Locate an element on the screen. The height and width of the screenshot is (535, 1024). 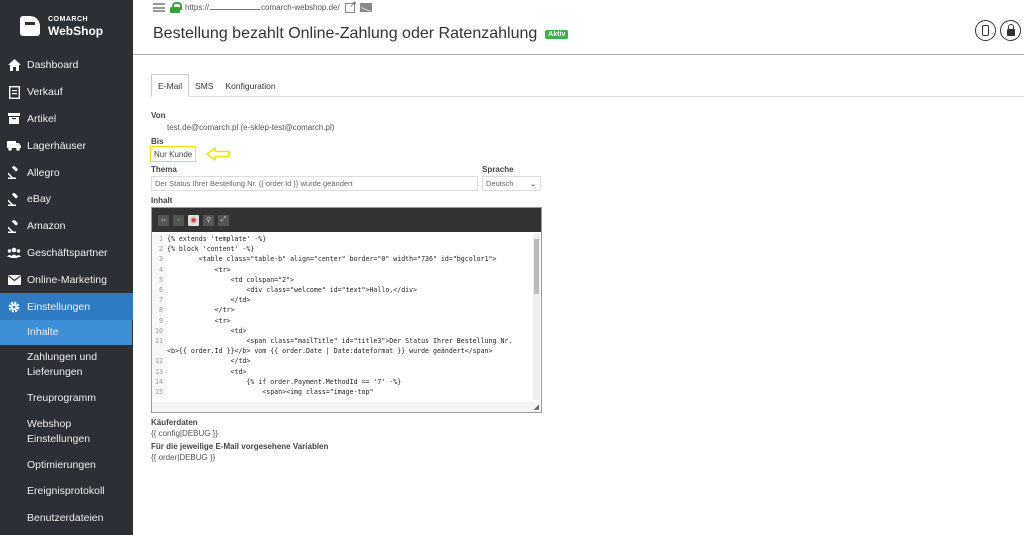
line-text: {% extends 'template' -%} is located at coordinates (217, 239).